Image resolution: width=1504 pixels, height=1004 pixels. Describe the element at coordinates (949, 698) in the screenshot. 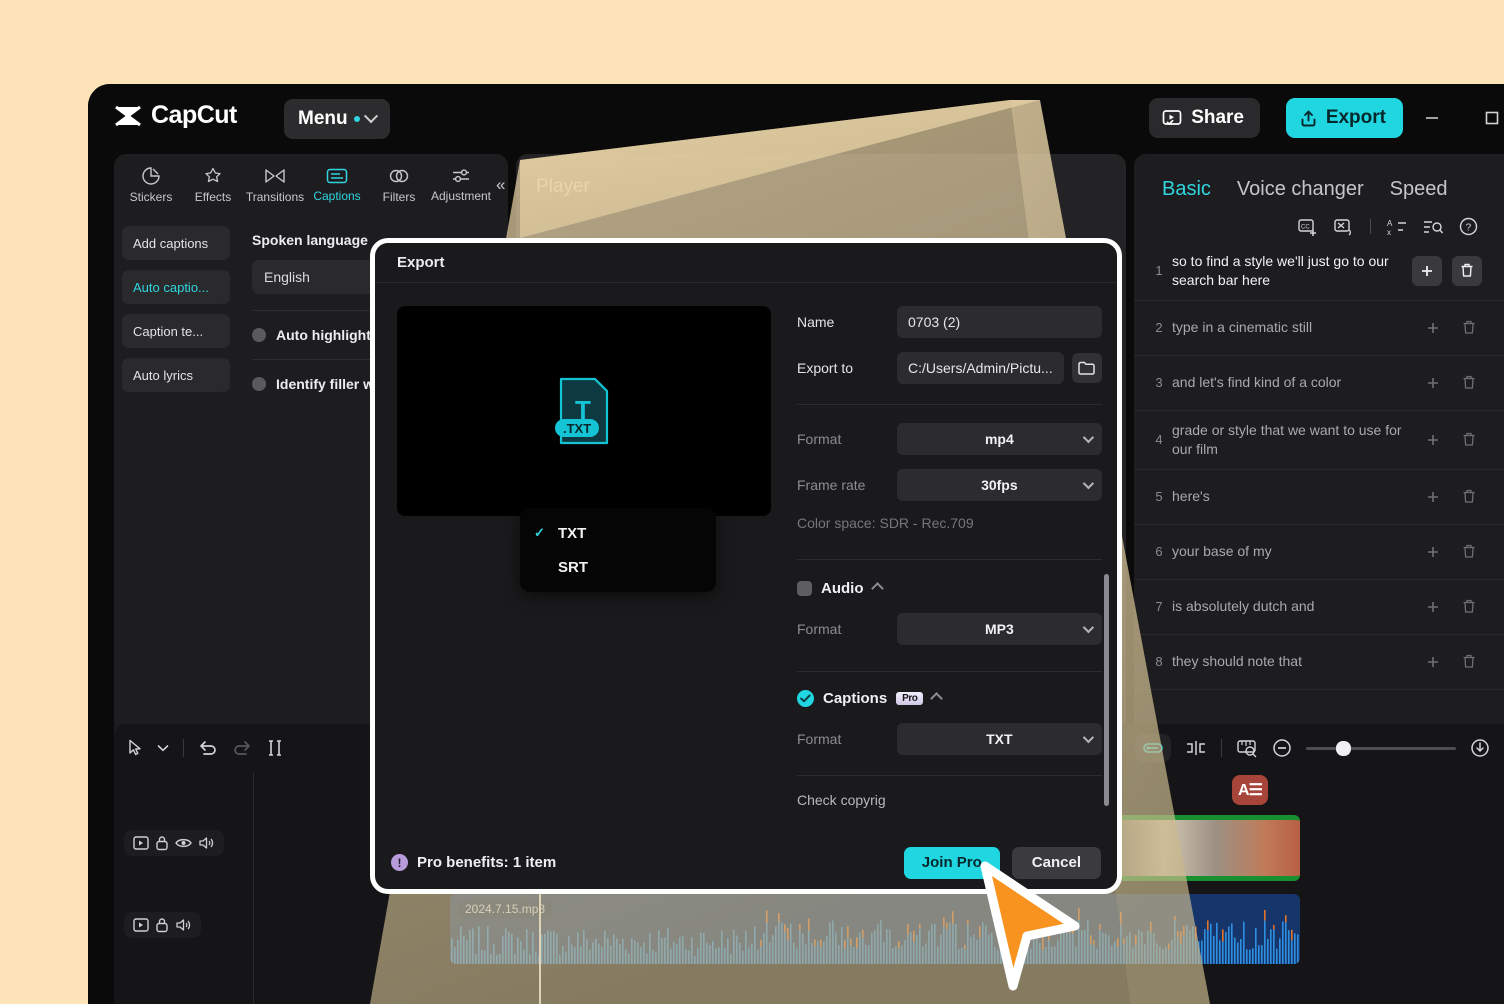

I see `captions-section-header: Captions Pro` at that location.